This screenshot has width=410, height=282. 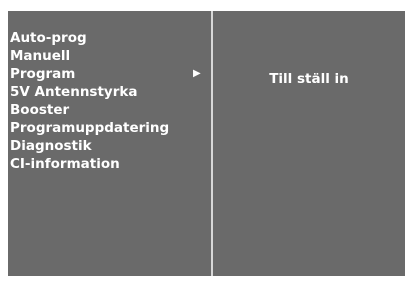 I want to click on submenu-arrow-icon: ▶, so click(x=197, y=73).